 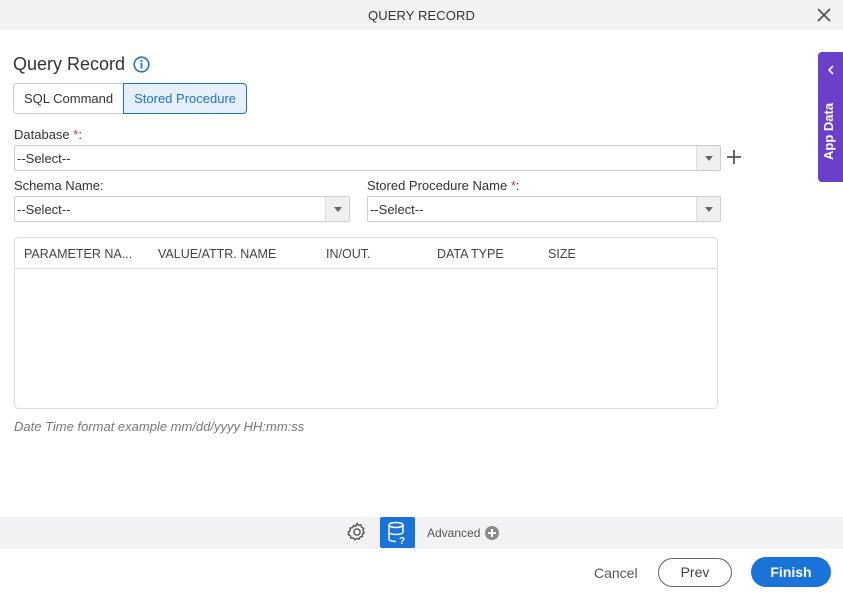 I want to click on add-database-icon, so click(x=734, y=157).